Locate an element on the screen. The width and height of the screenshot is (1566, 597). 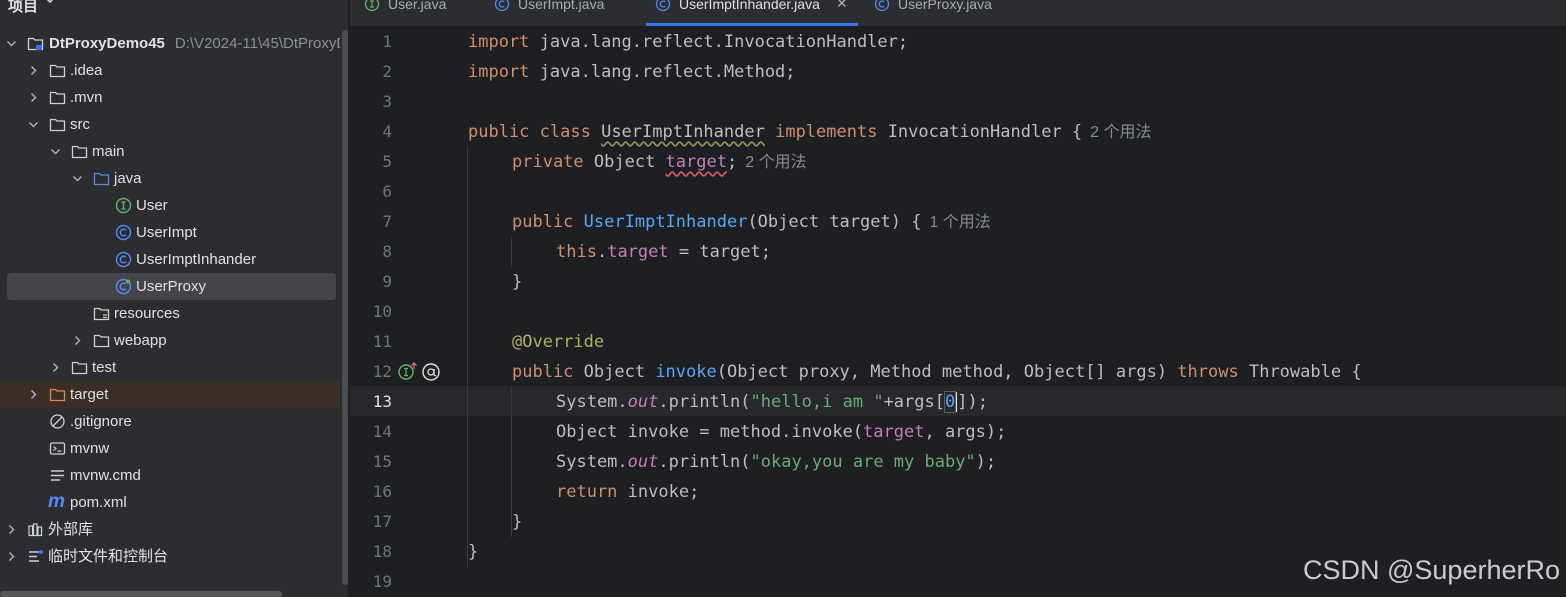
code-token: out is located at coordinates (643, 462).